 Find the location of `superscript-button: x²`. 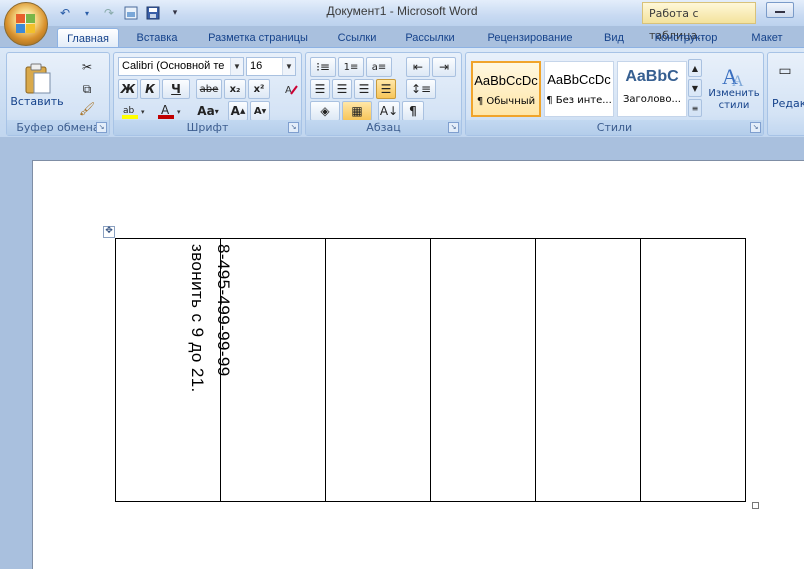

superscript-button: x² is located at coordinates (259, 89).